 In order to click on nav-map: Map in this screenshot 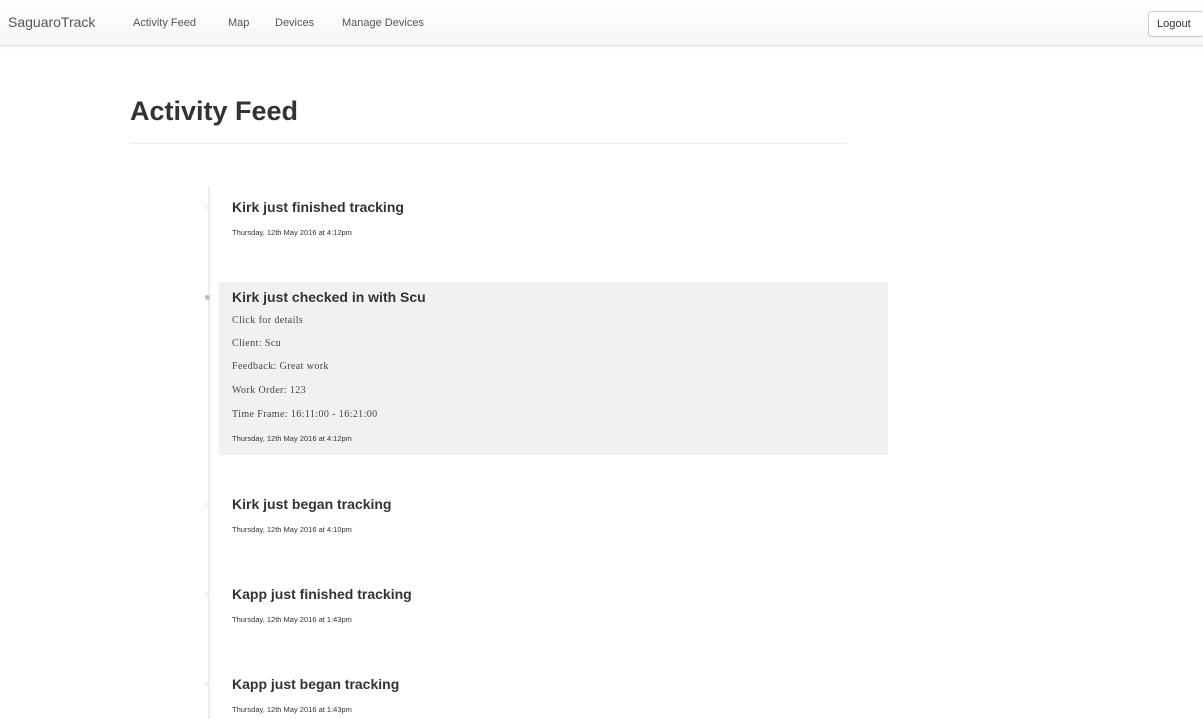, I will do `click(238, 23)`.